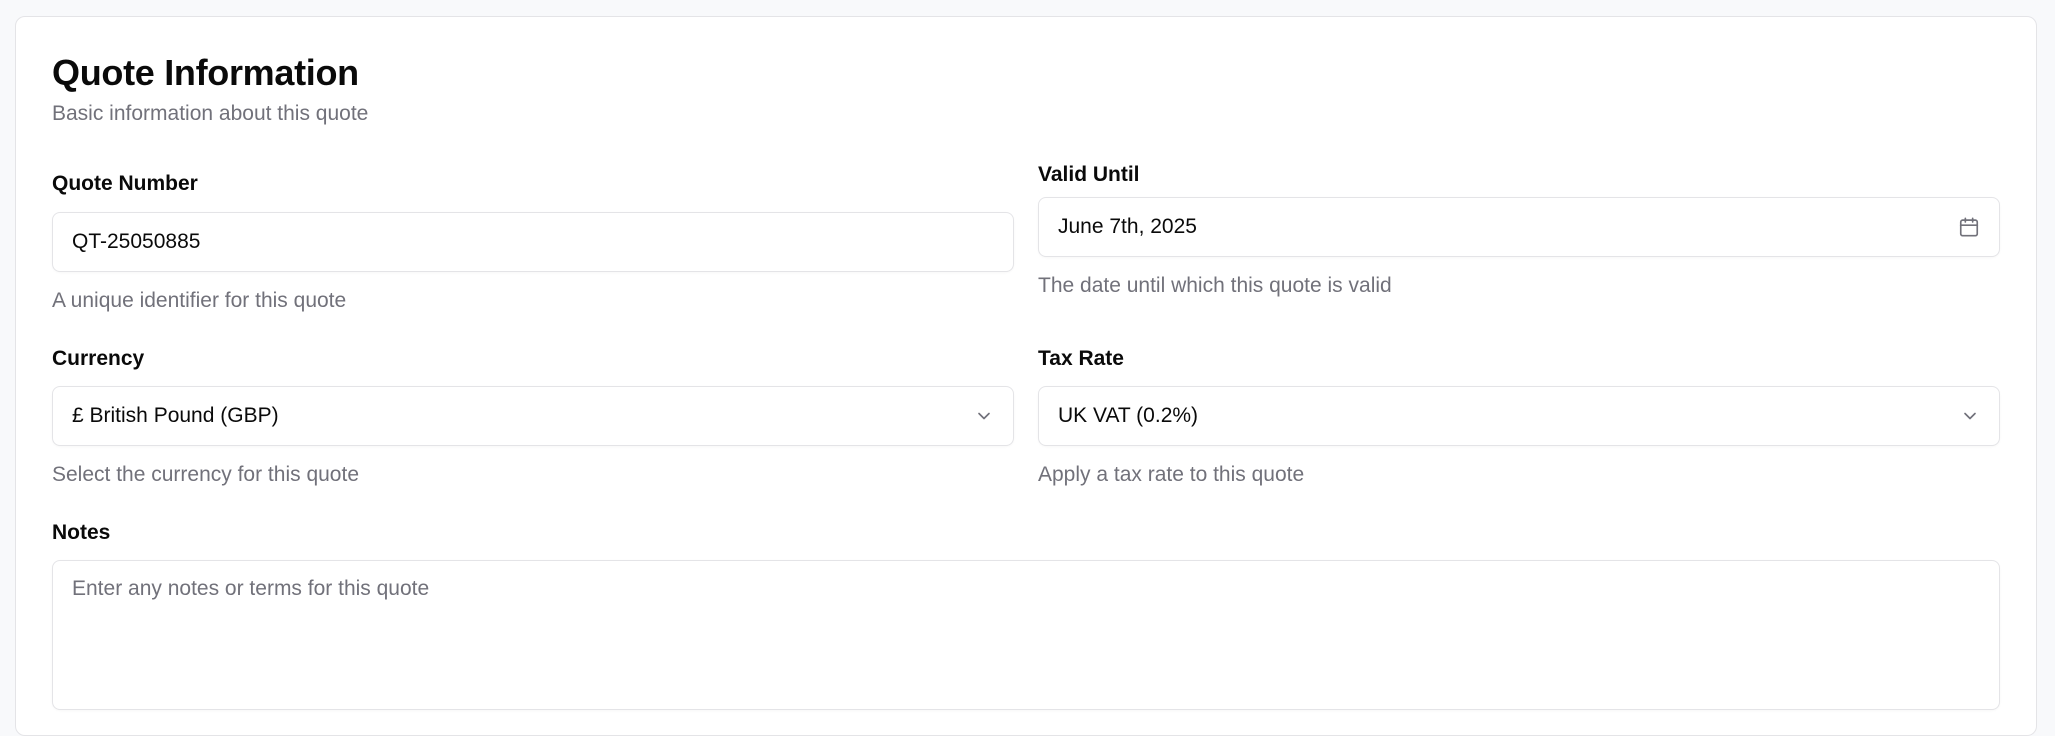 The width and height of the screenshot is (2055, 736). Describe the element at coordinates (1969, 227) in the screenshot. I see `calendar-icon` at that location.